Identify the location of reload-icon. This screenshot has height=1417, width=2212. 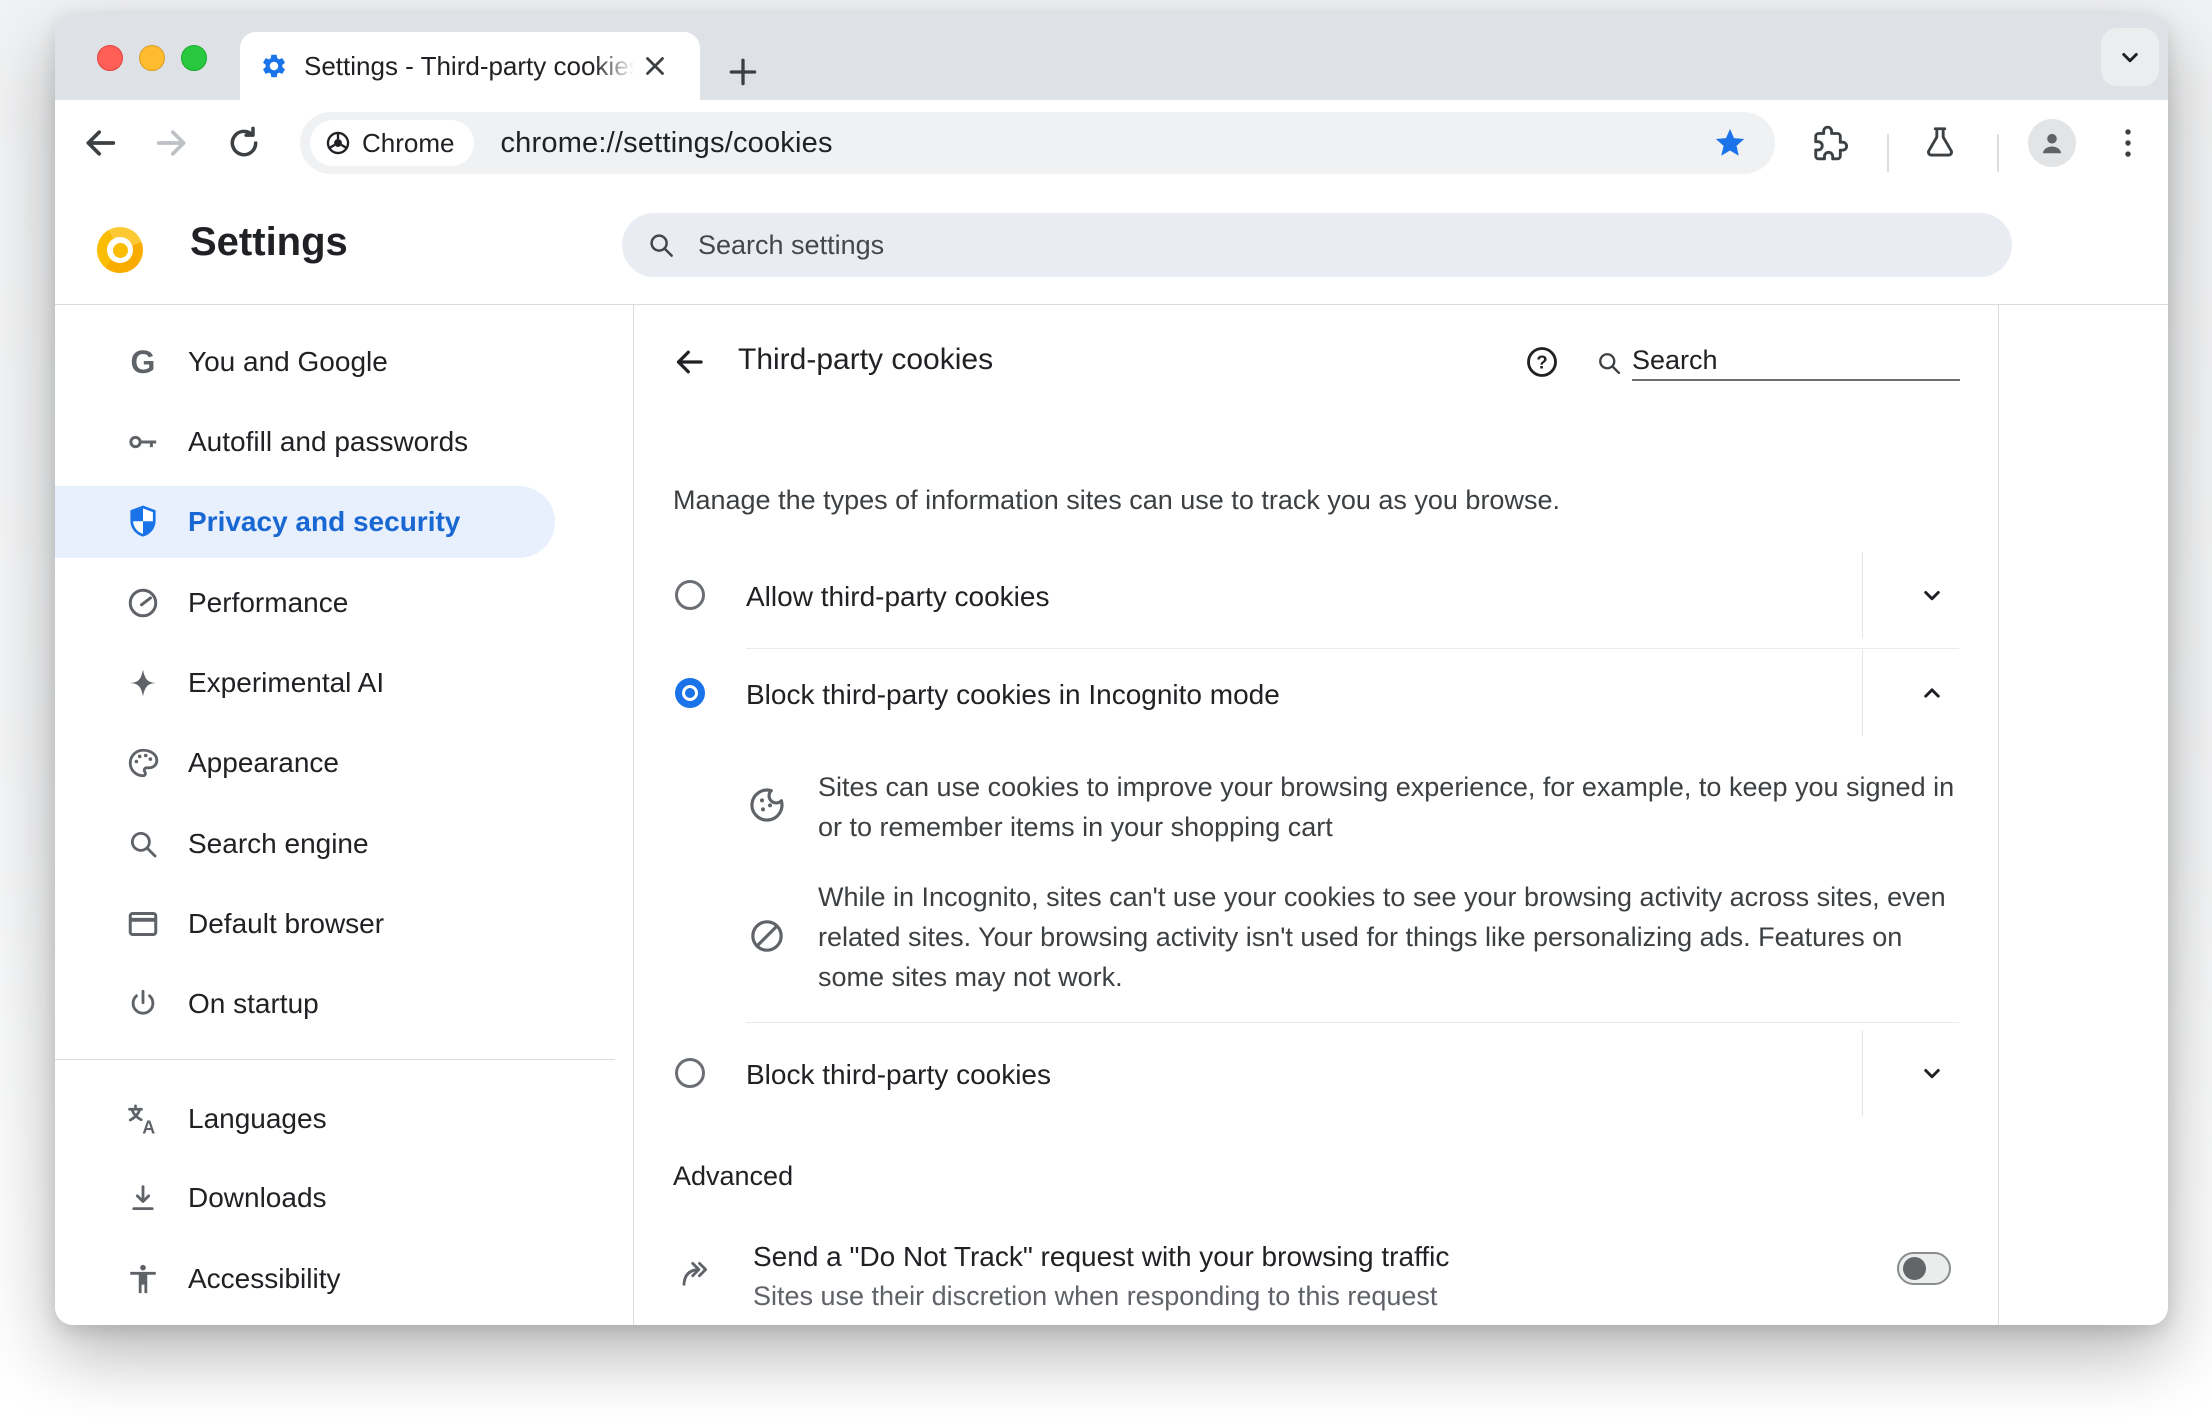
(244, 143).